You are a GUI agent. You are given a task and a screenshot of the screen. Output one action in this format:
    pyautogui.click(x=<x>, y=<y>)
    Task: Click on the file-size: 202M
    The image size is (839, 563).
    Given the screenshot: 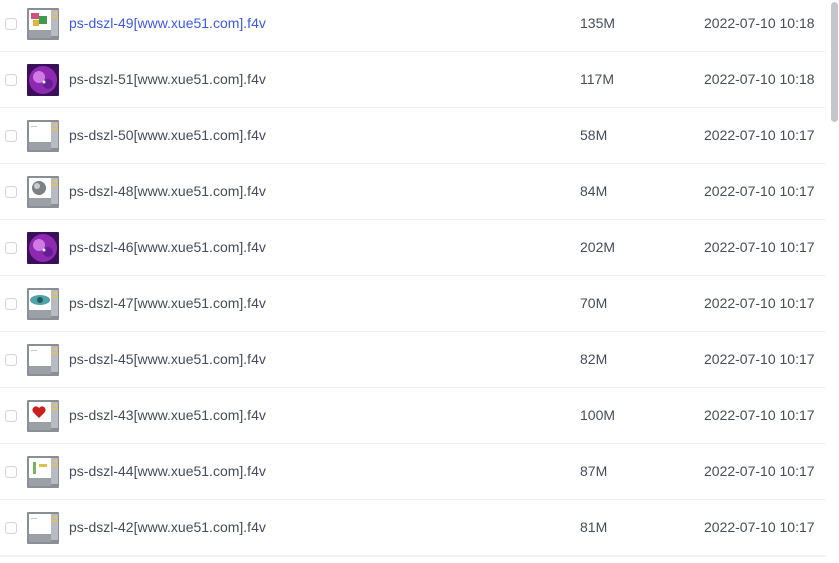 What is the action you would take?
    pyautogui.click(x=598, y=247)
    